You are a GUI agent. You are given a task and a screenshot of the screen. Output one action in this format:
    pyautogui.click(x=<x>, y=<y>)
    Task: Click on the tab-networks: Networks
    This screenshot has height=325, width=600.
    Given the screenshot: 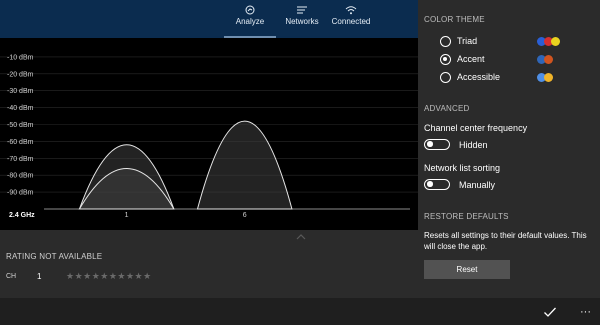 What is the action you would take?
    pyautogui.click(x=302, y=19)
    